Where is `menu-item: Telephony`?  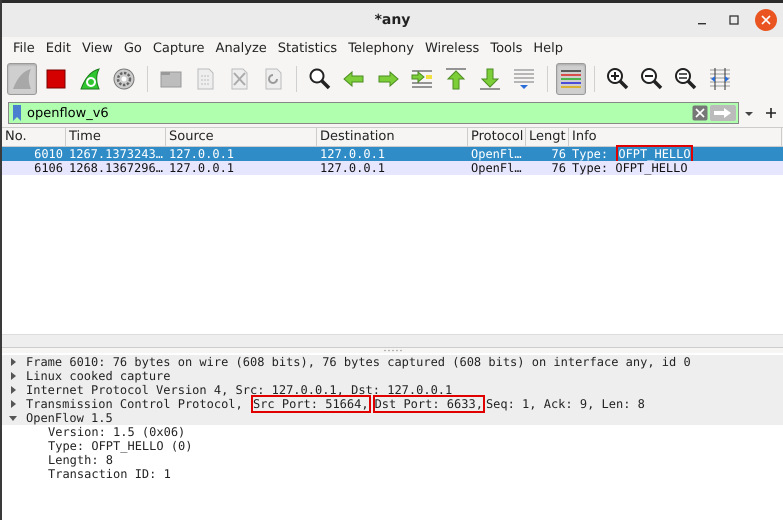 menu-item: Telephony is located at coordinates (381, 48).